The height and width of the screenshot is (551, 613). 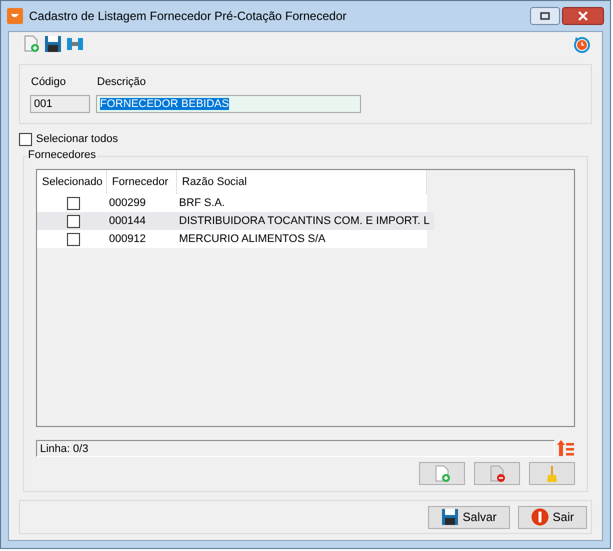 What do you see at coordinates (25, 139) in the screenshot?
I see `select-all-checkbox` at bounding box center [25, 139].